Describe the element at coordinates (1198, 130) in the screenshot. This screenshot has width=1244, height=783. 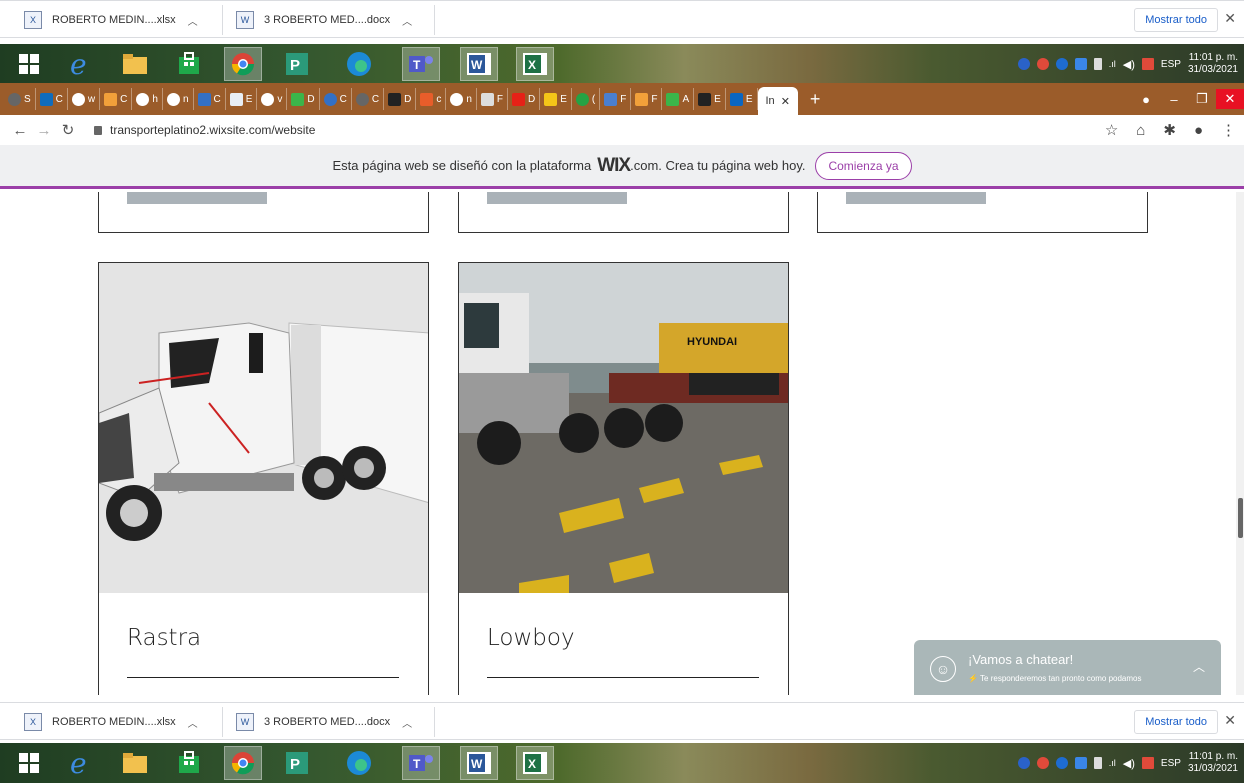
I see `profile-avatar-icon: ●` at that location.